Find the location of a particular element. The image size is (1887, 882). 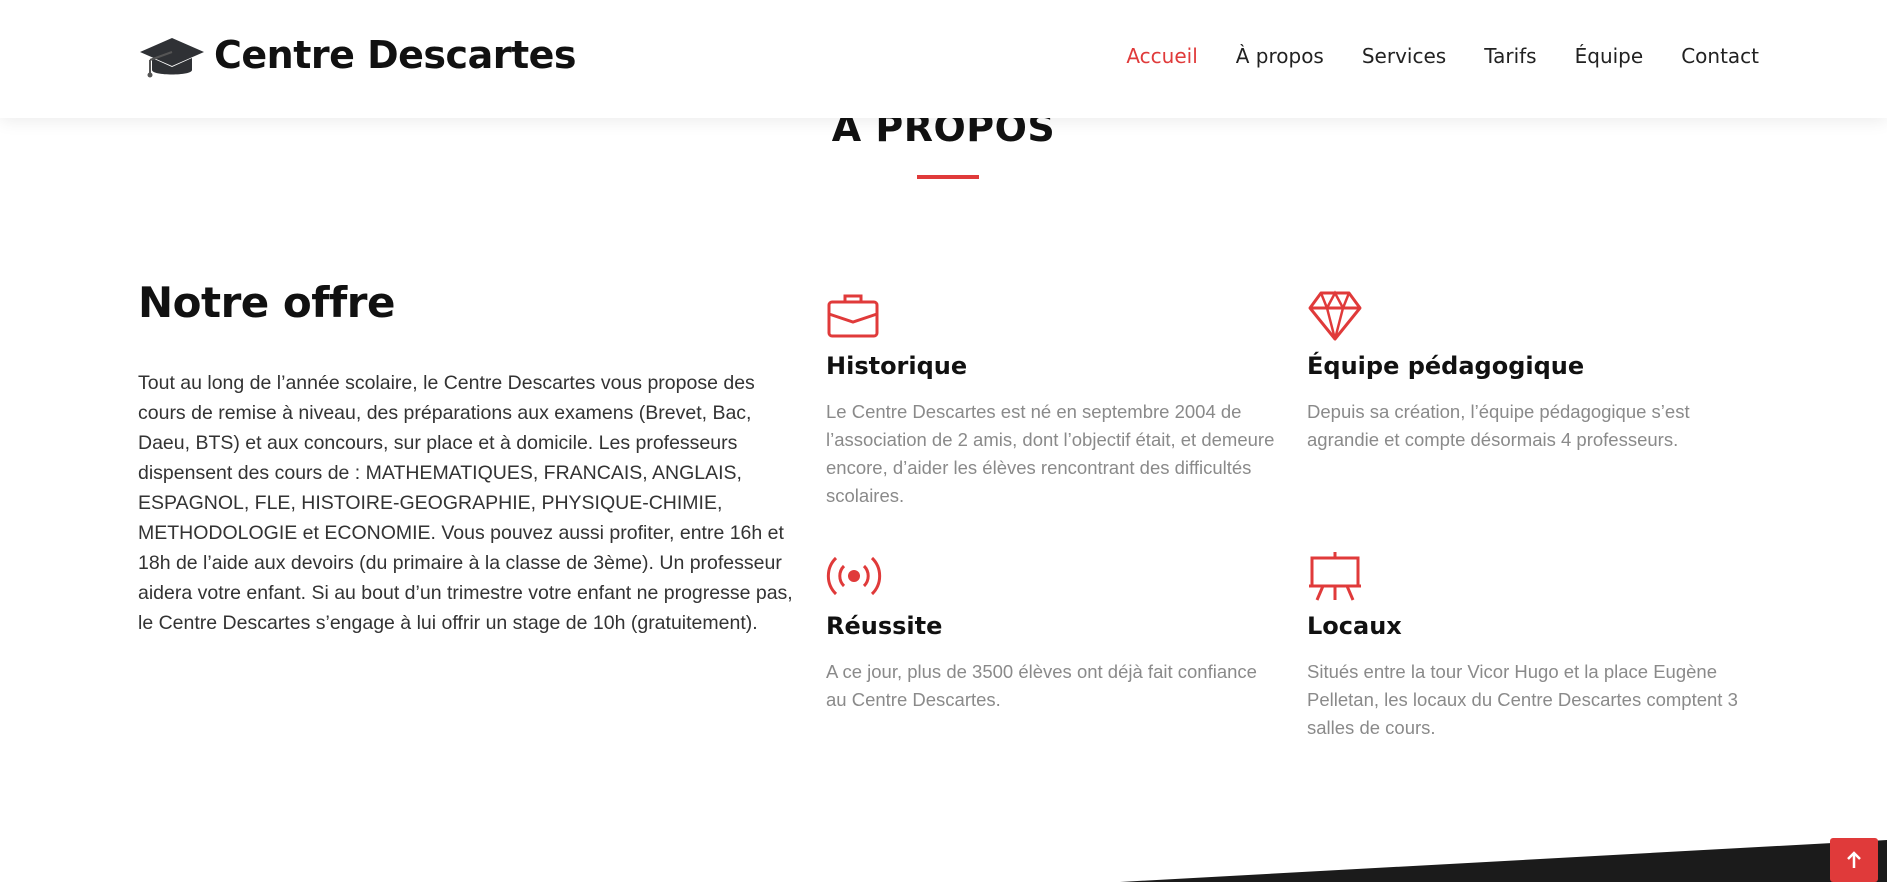

arrow-up-icon is located at coordinates (1854, 859).